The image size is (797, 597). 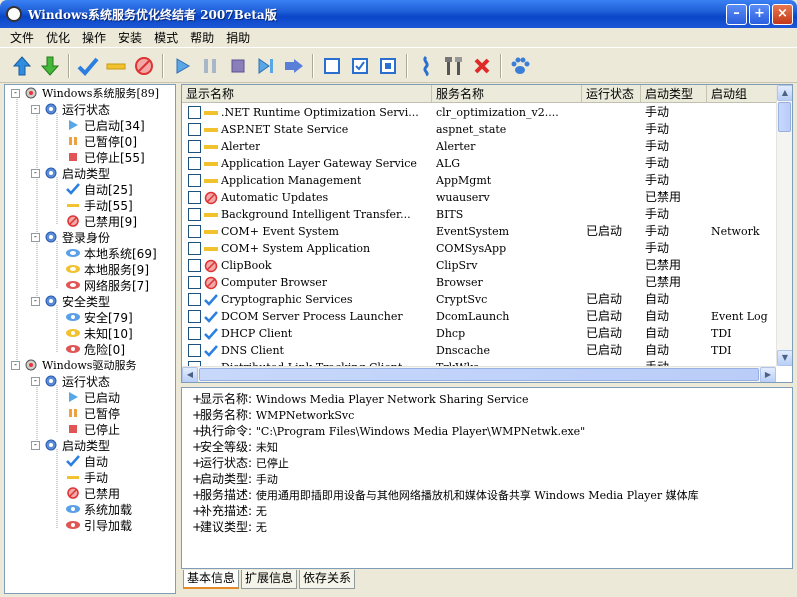 I want to click on scroll-up-button: ▲, so click(x=784, y=93).